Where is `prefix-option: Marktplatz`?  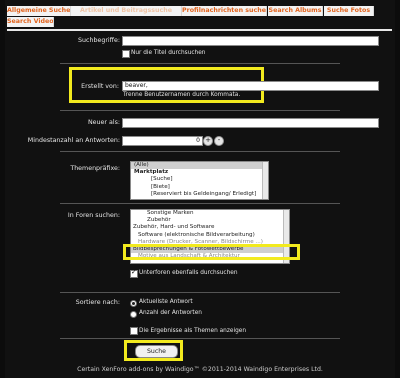
prefix-option: Marktplatz is located at coordinates (199, 172).